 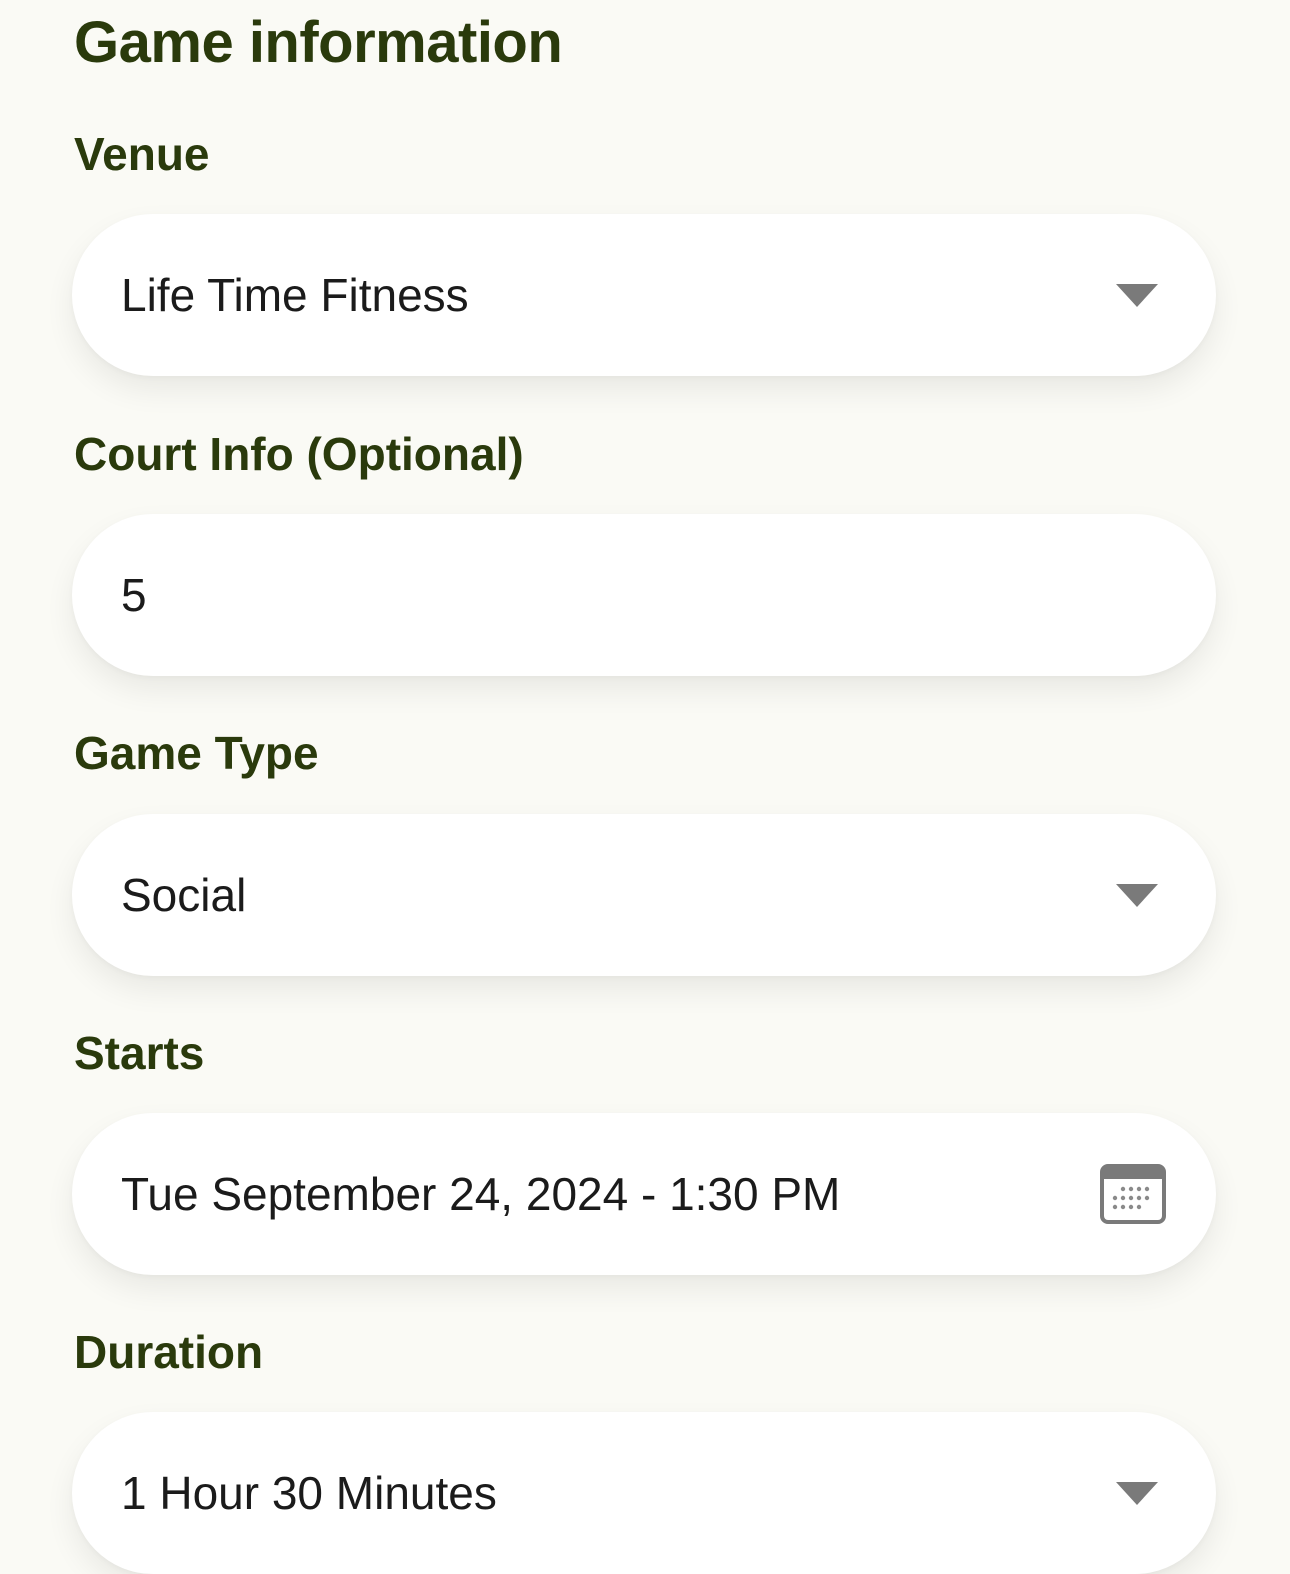 What do you see at coordinates (134, 595) in the screenshot?
I see `court-info-value: 5` at bounding box center [134, 595].